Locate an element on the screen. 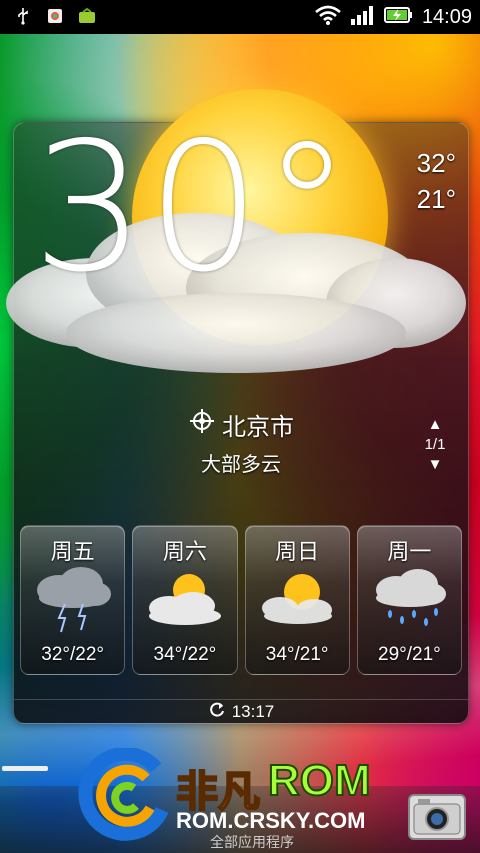  update-bar: 13:17 is located at coordinates (241, 711).